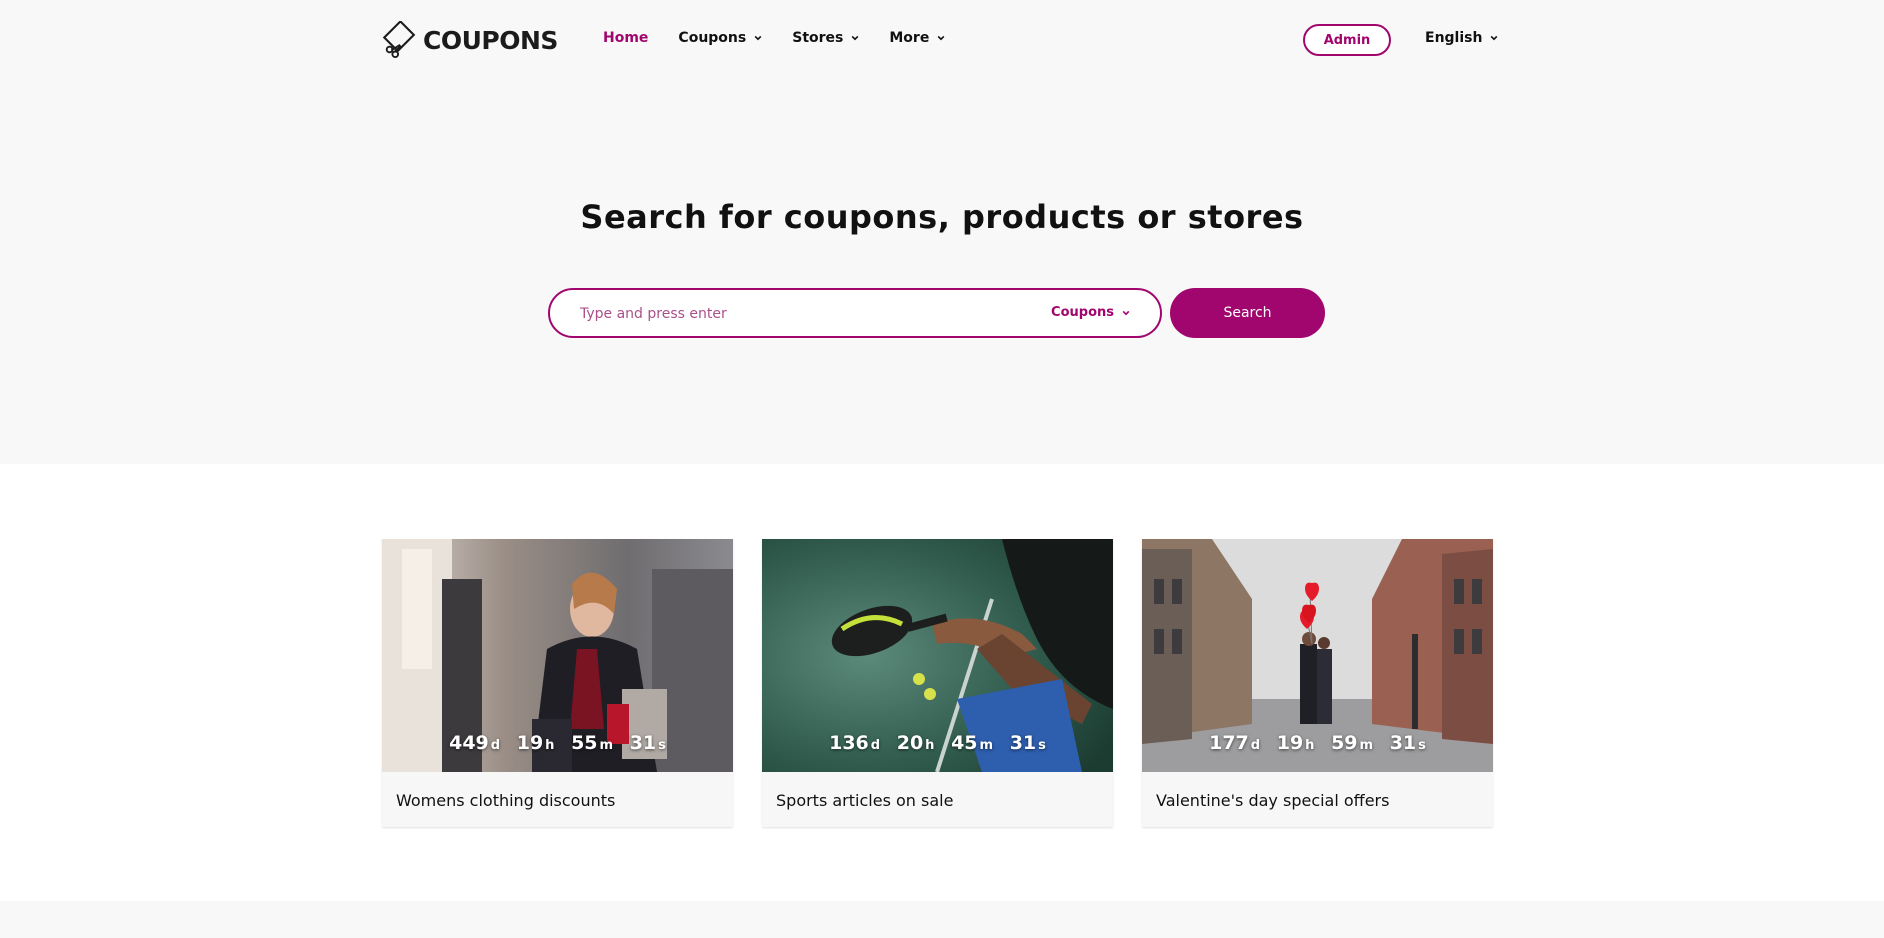  What do you see at coordinates (937, 743) in the screenshot?
I see `countdown-timer: 136 d 20 h 45 m 31 s` at bounding box center [937, 743].